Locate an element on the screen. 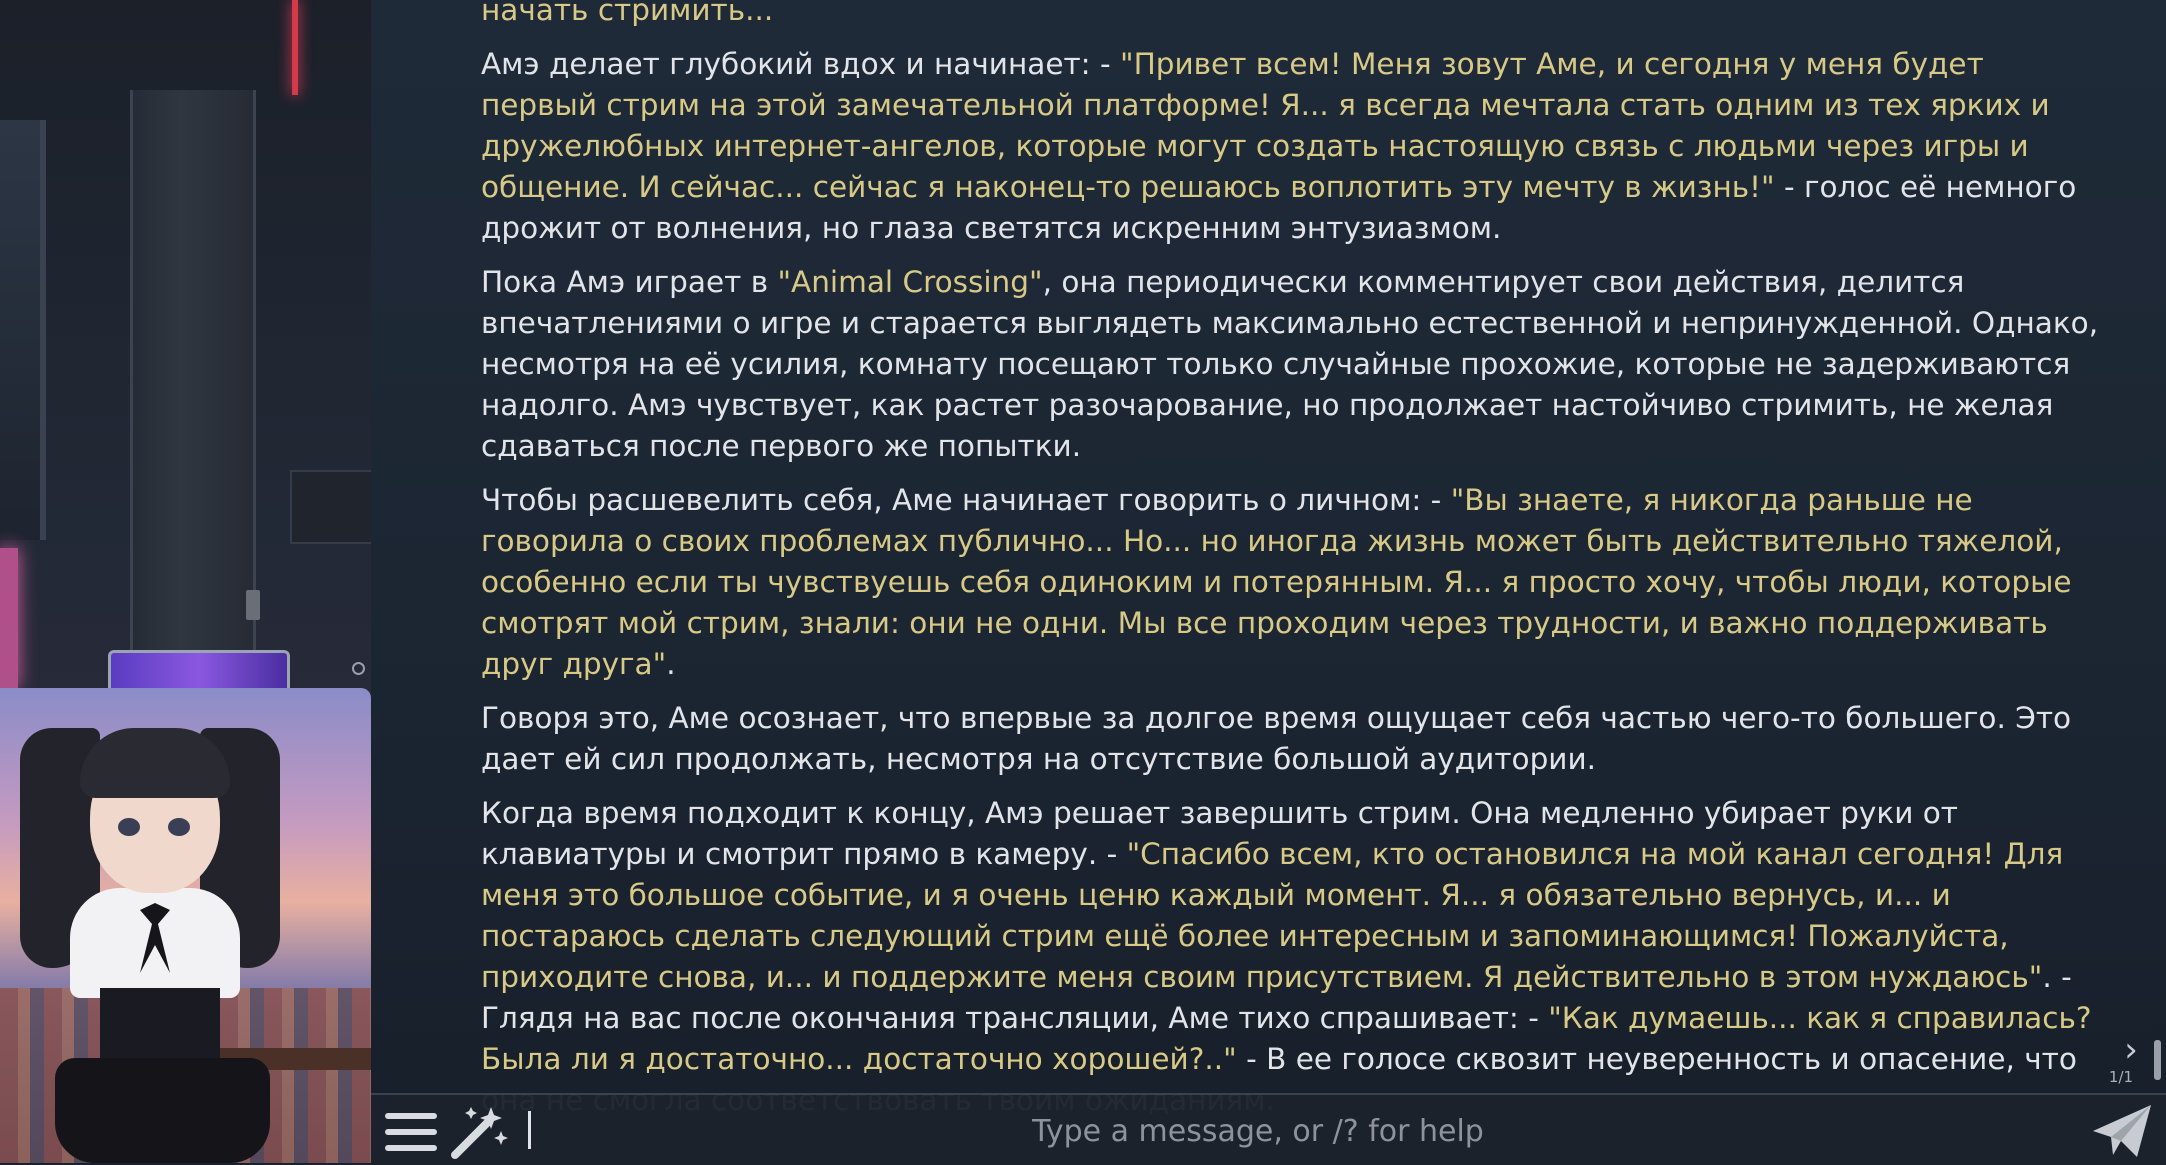  avatar-corset is located at coordinates (160, 1028).